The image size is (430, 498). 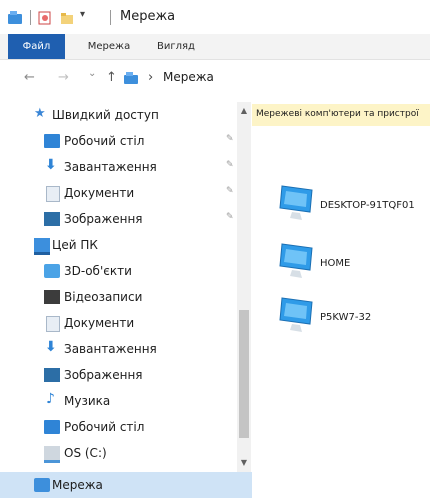 What do you see at coordinates (215, 78) in the screenshot?
I see `address-bar: ← → ⌄ ↑ › Мережа` at bounding box center [215, 78].